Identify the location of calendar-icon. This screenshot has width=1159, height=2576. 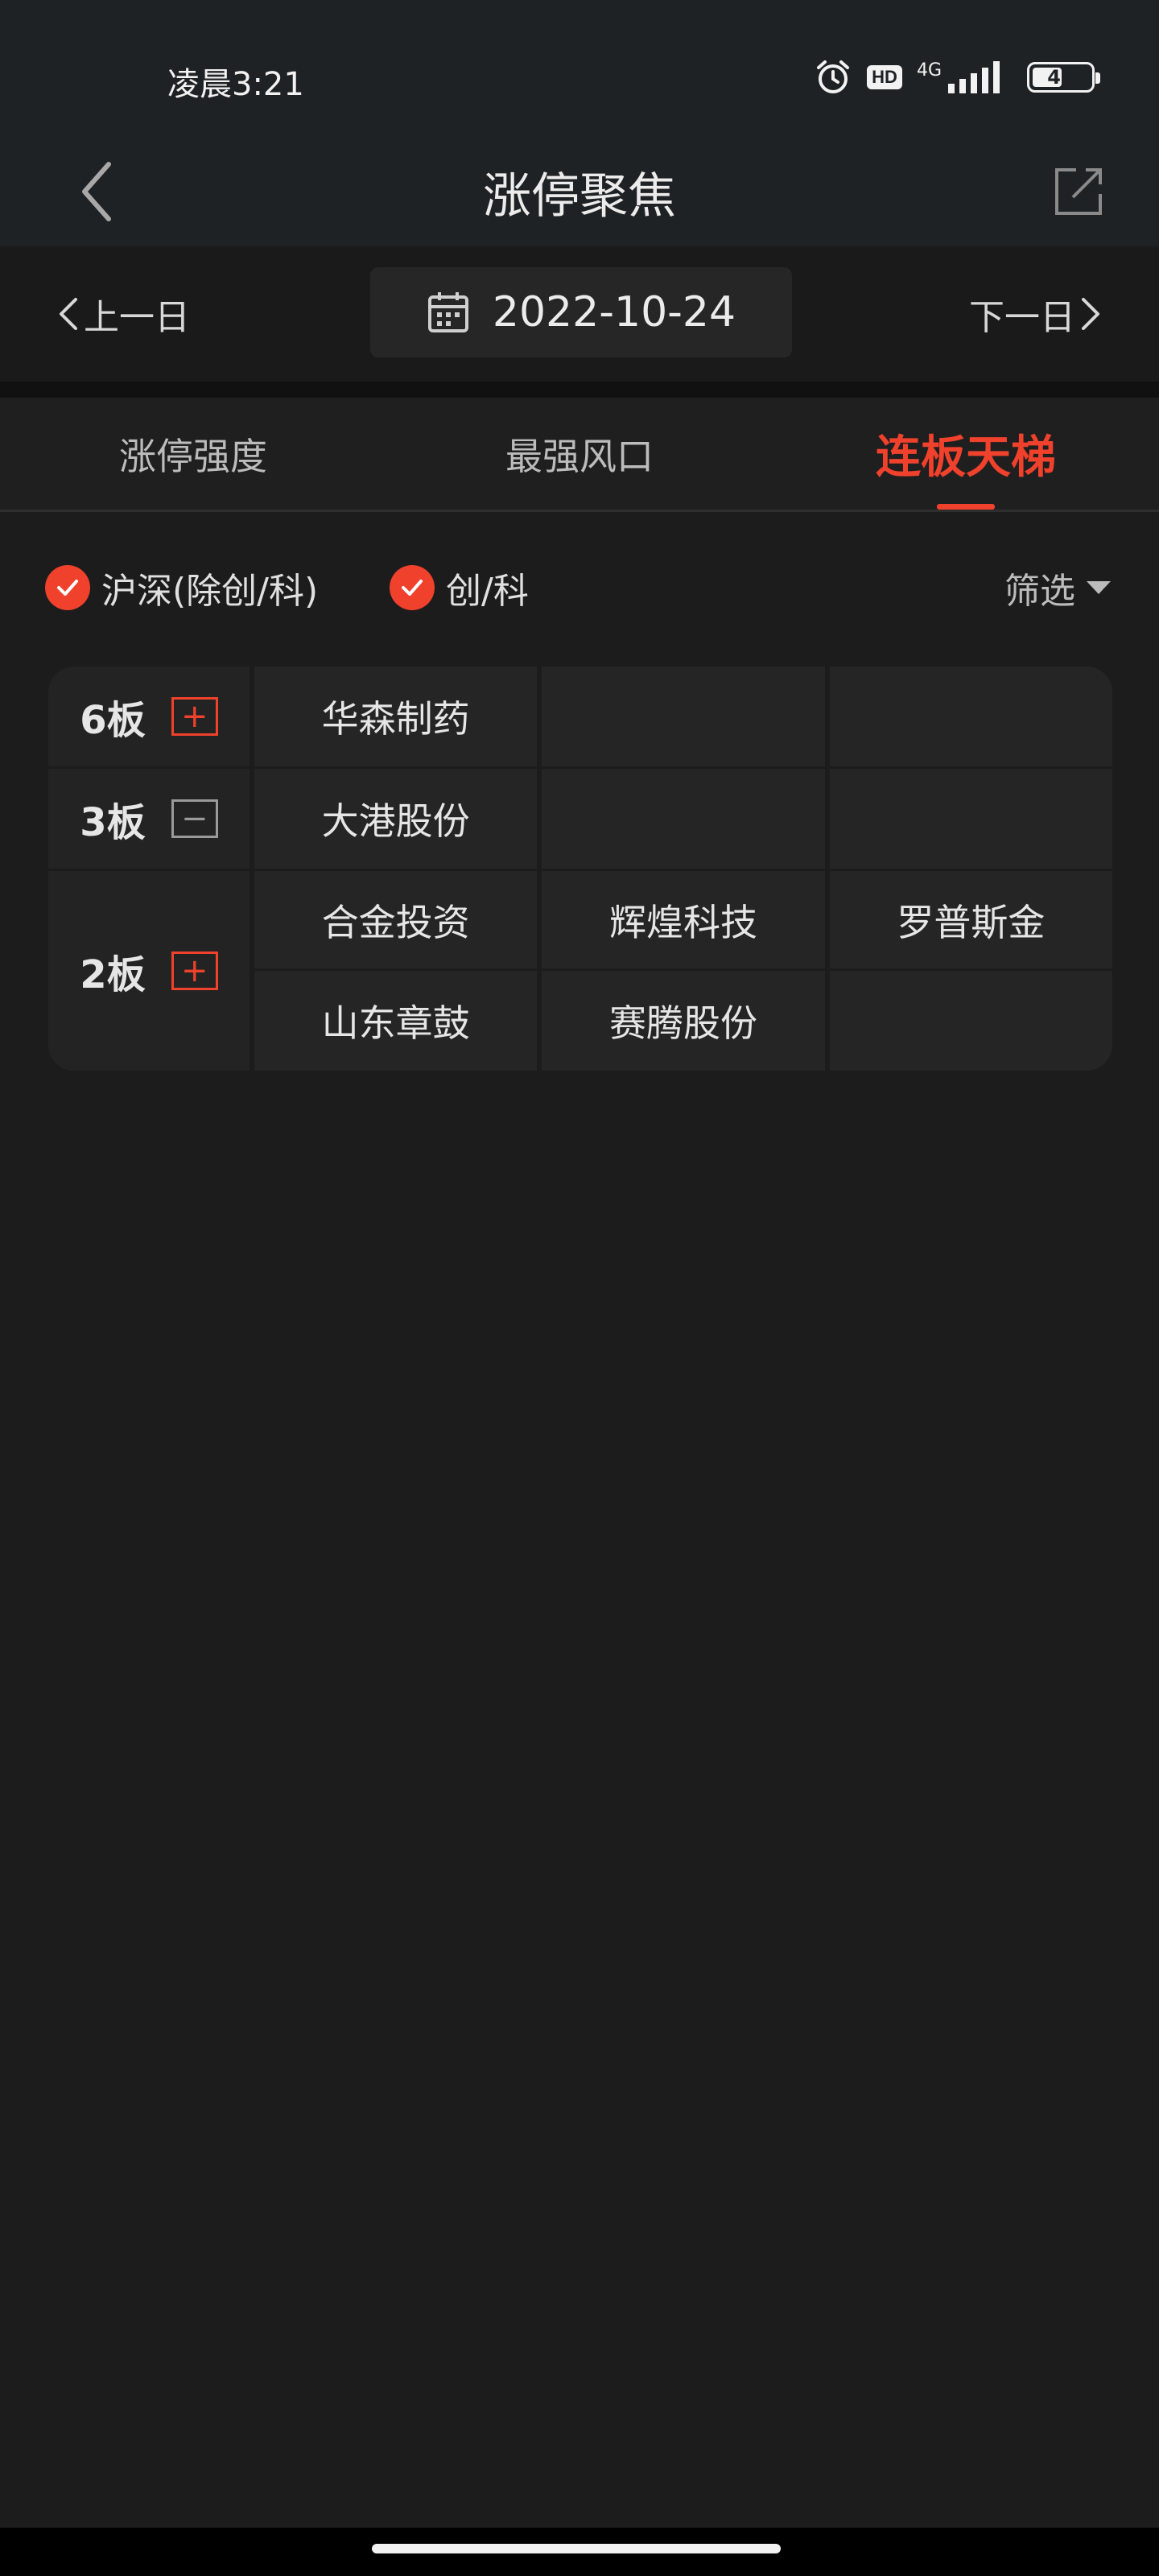
(447, 312).